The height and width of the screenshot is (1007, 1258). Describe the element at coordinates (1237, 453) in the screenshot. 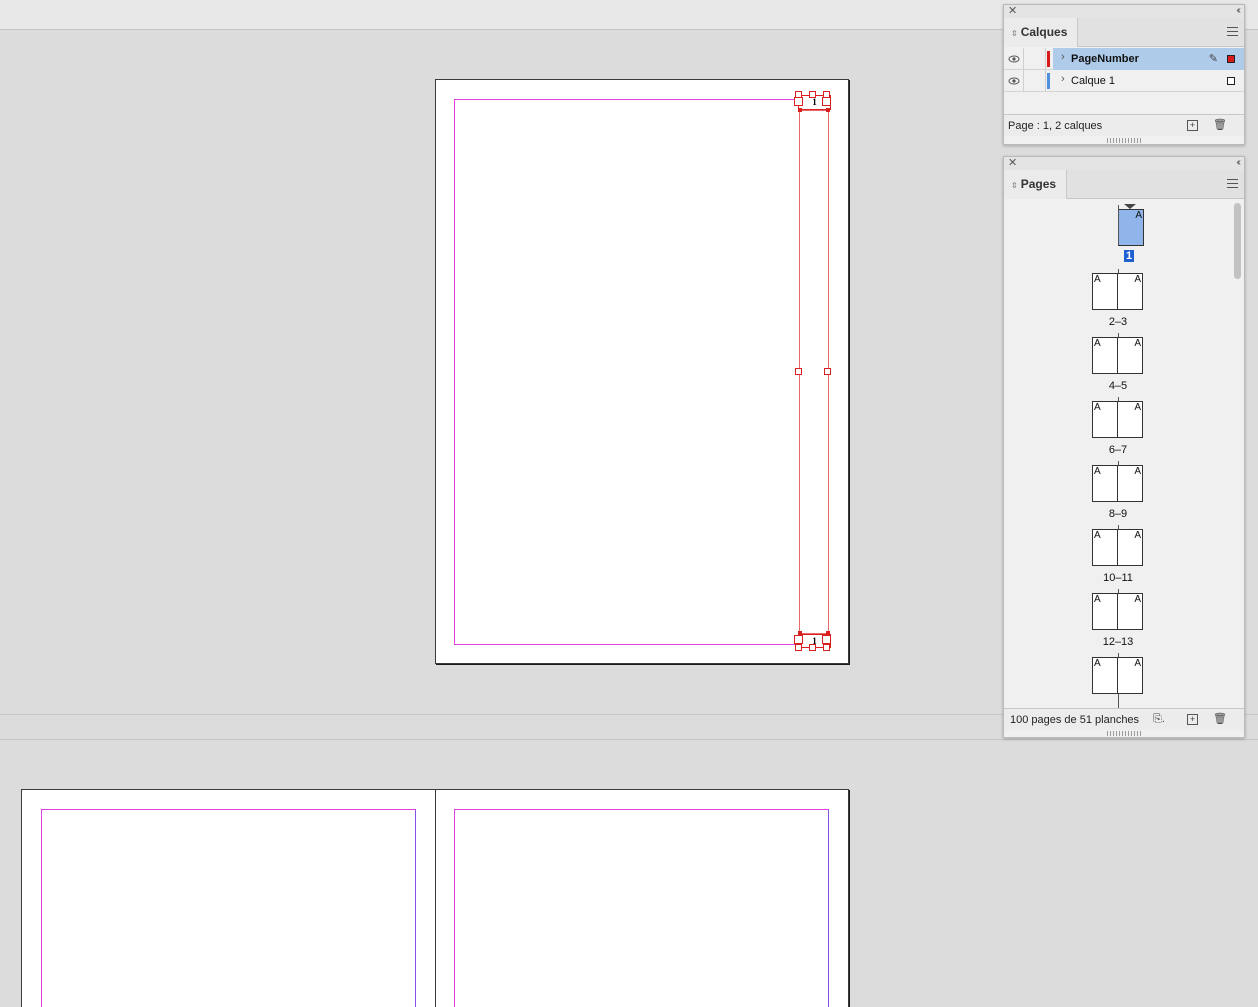

I see `scrollbar` at that location.